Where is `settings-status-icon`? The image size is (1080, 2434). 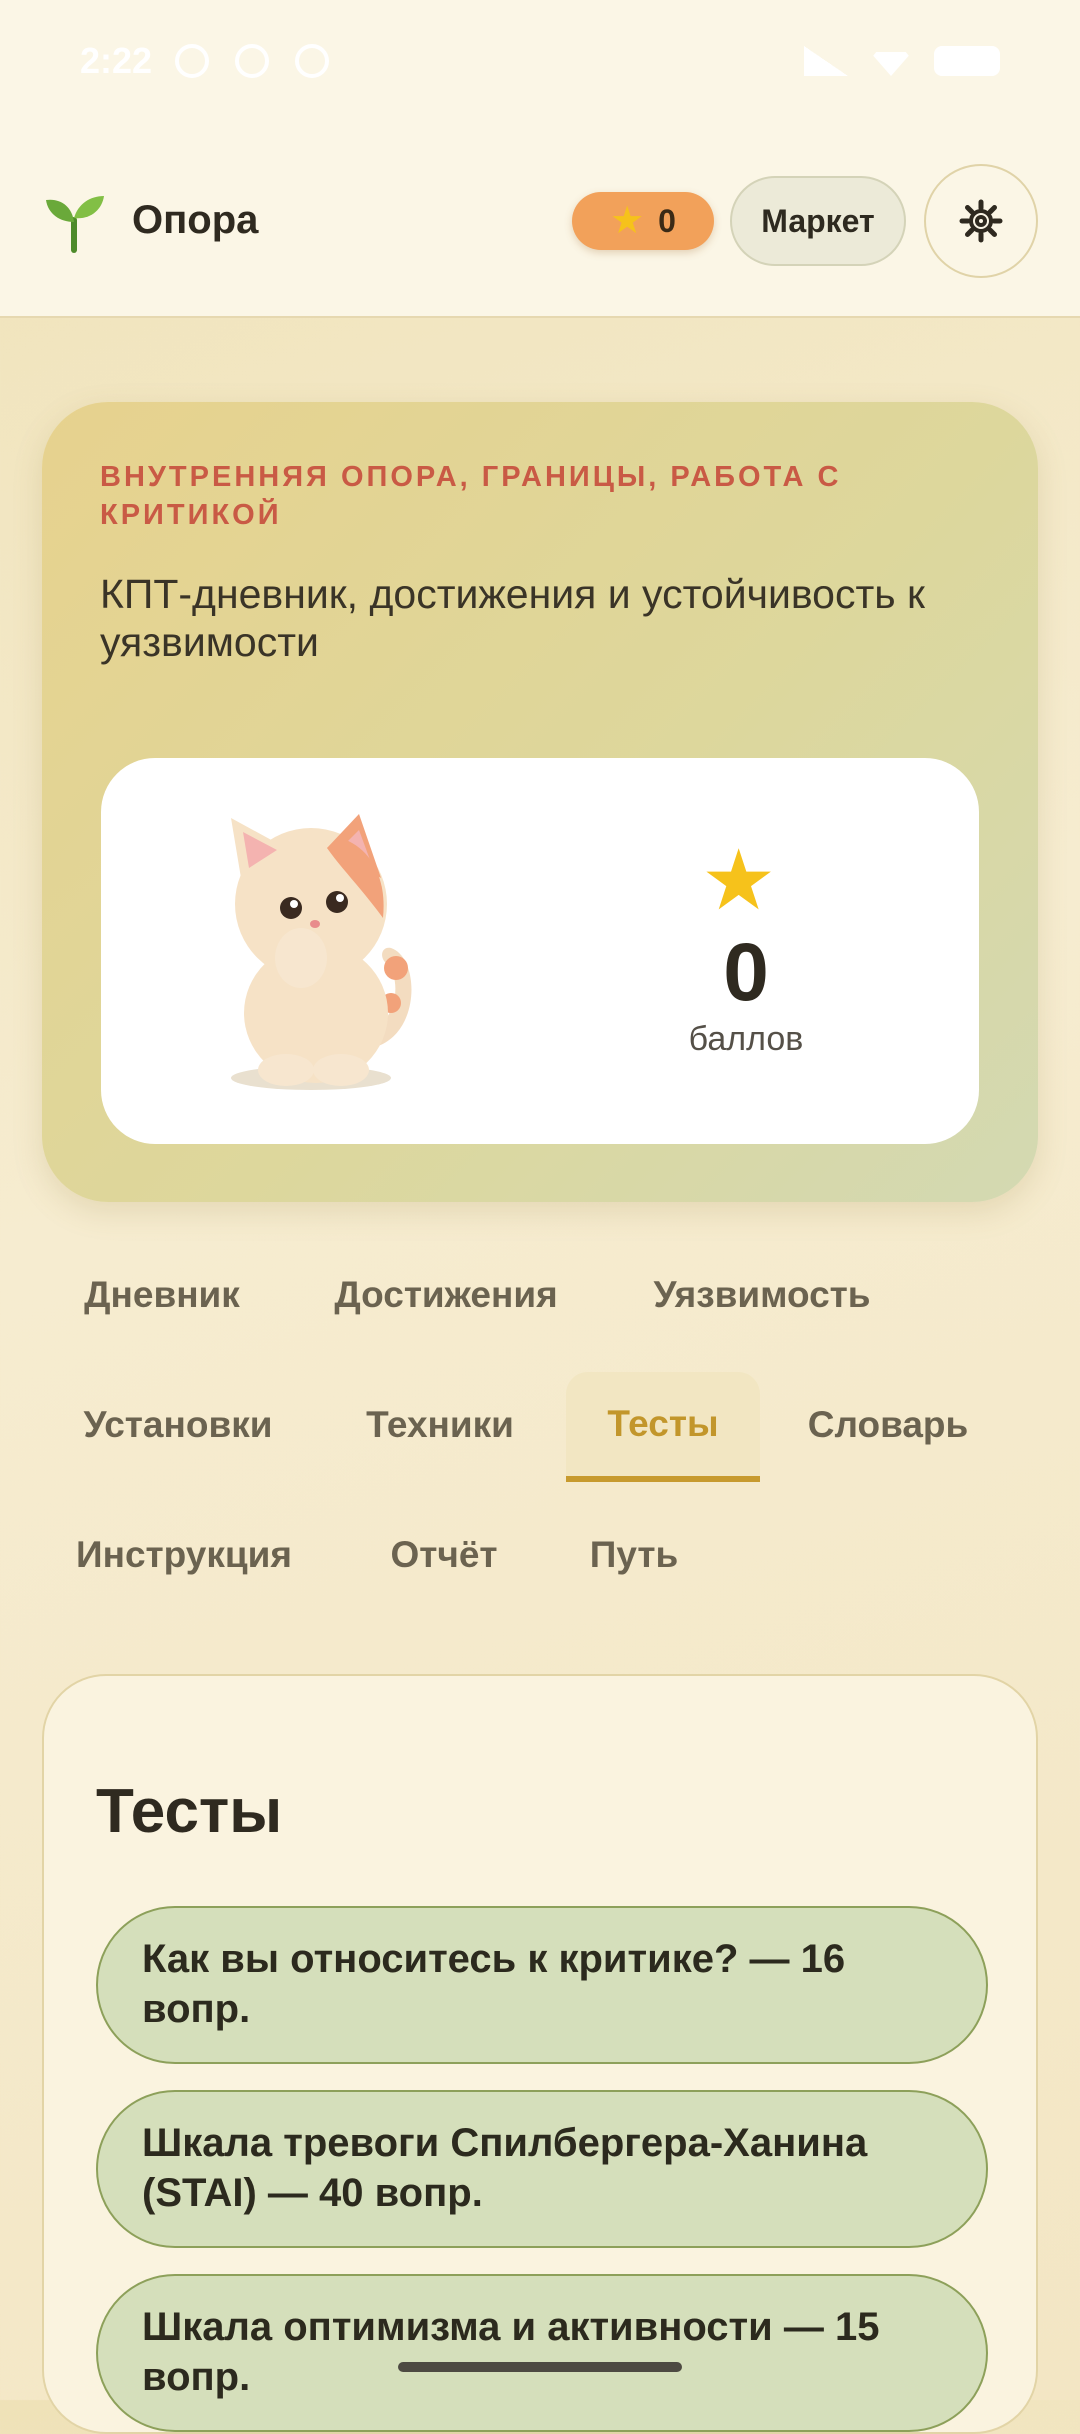 settings-status-icon is located at coordinates (192, 61).